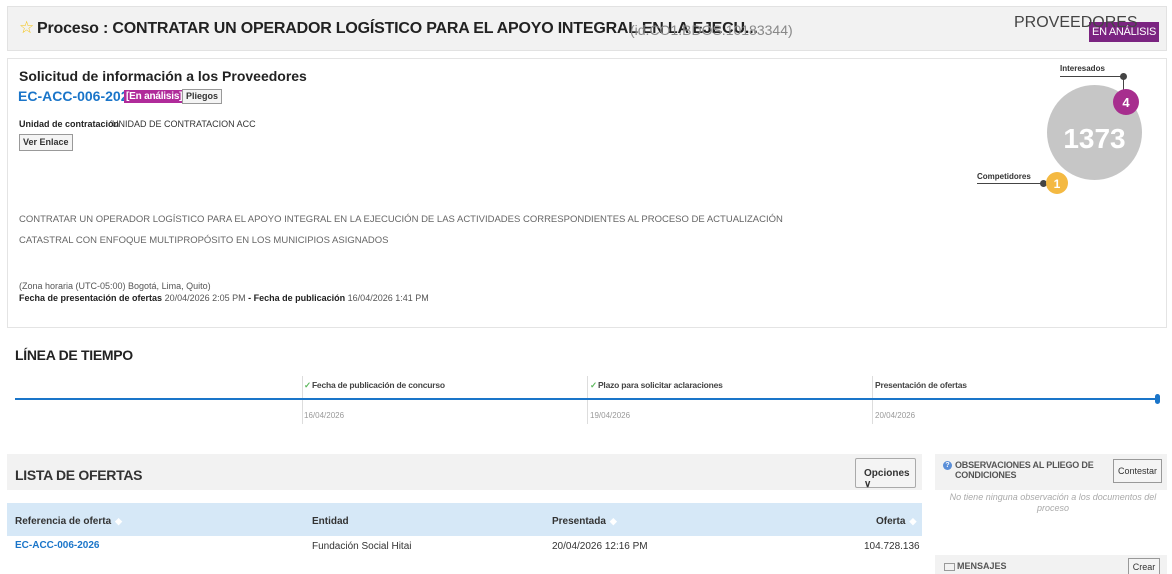  What do you see at coordinates (362, 546) in the screenshot?
I see `offer-entity: Fundación Social Hitai` at bounding box center [362, 546].